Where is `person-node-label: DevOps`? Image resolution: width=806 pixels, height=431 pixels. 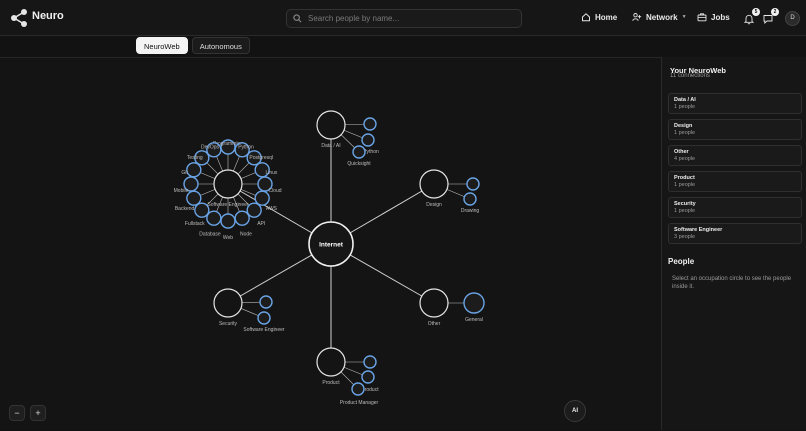
person-node-label: DevOps is located at coordinates (210, 148).